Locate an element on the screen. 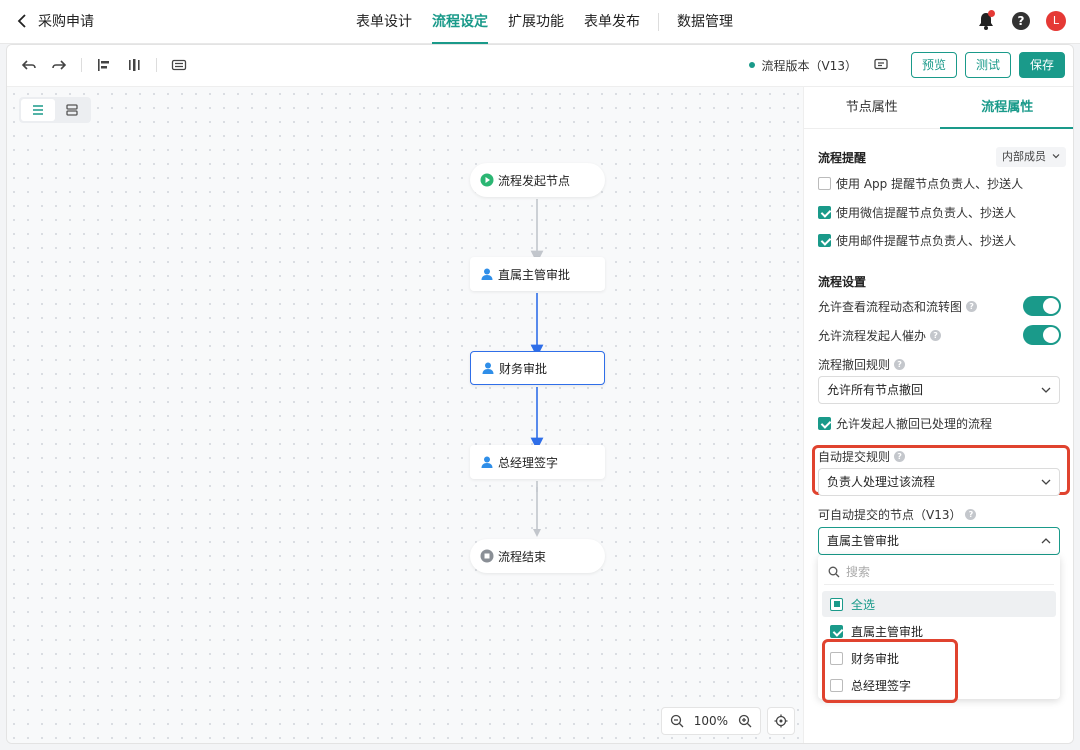 The height and width of the screenshot is (750, 1080). zoom-control: 100% is located at coordinates (710, 721).